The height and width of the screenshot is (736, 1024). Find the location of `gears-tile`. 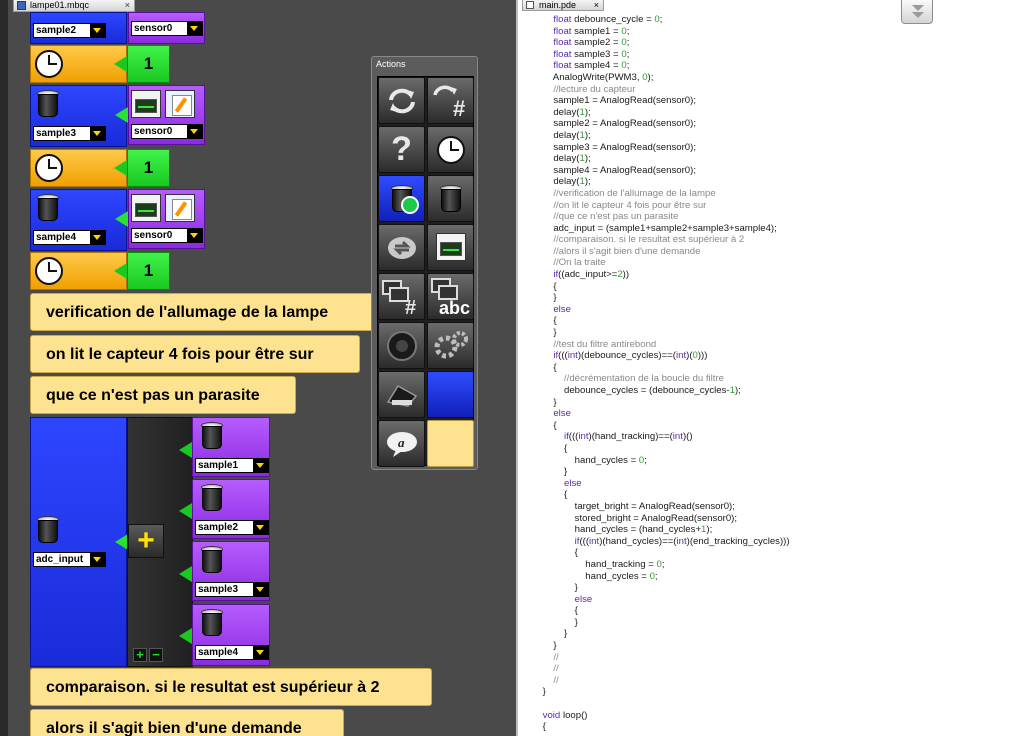

gears-tile is located at coordinates (450, 345).